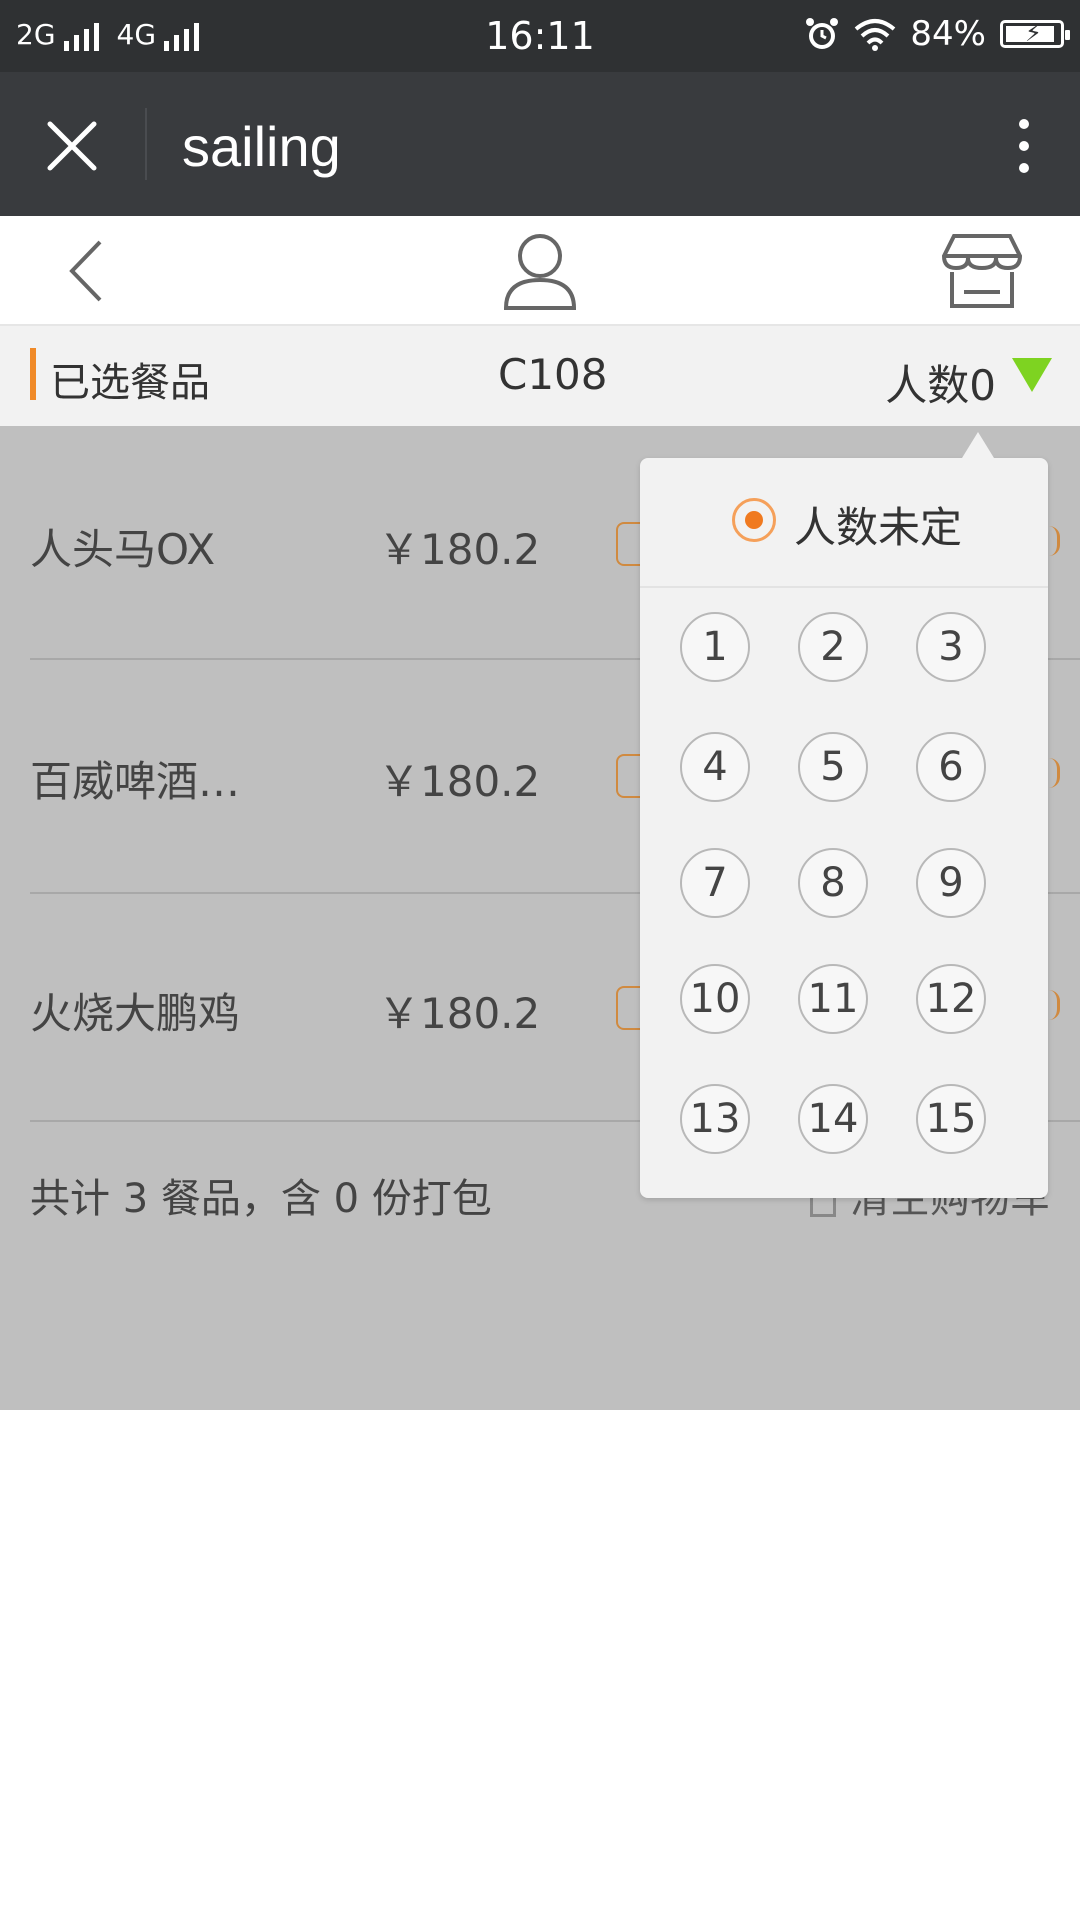 This screenshot has height=1920, width=1080. What do you see at coordinates (1024, 146) in the screenshot?
I see `more-icon` at bounding box center [1024, 146].